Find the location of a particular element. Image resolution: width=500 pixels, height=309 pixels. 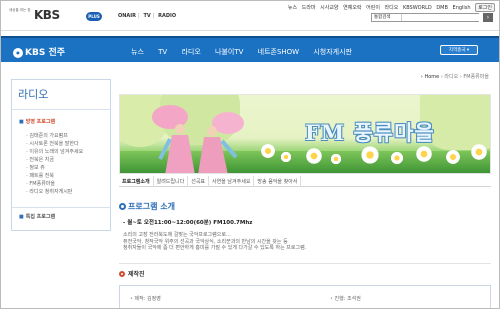

search-input is located at coordinates (441, 17).